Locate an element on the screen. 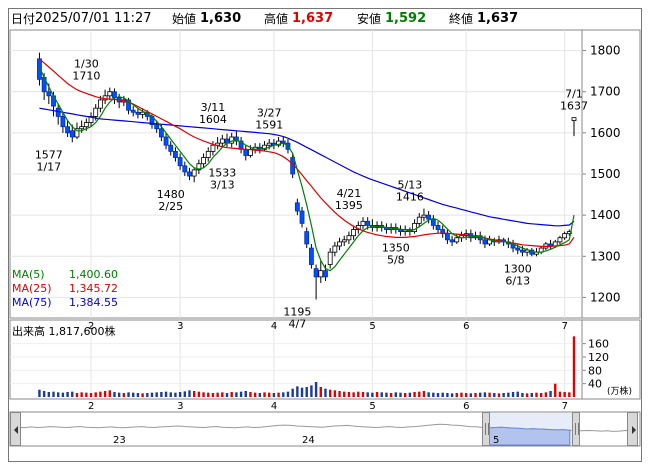 The image size is (653, 470). annotation-label: 4/7 is located at coordinates (297, 323).